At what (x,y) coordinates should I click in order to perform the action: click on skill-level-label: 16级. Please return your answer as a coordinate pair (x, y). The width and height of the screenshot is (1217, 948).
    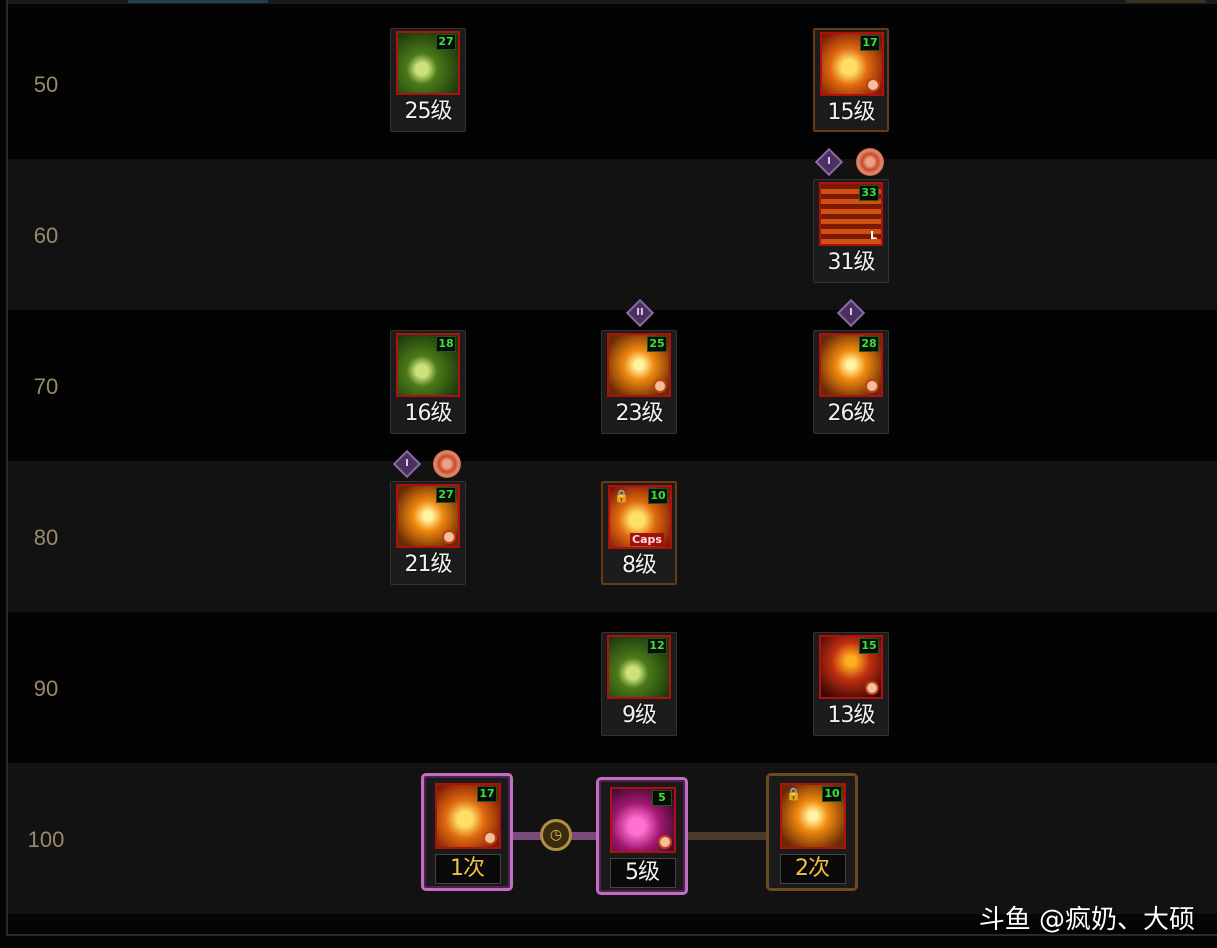
    Looking at the image, I should click on (428, 413).